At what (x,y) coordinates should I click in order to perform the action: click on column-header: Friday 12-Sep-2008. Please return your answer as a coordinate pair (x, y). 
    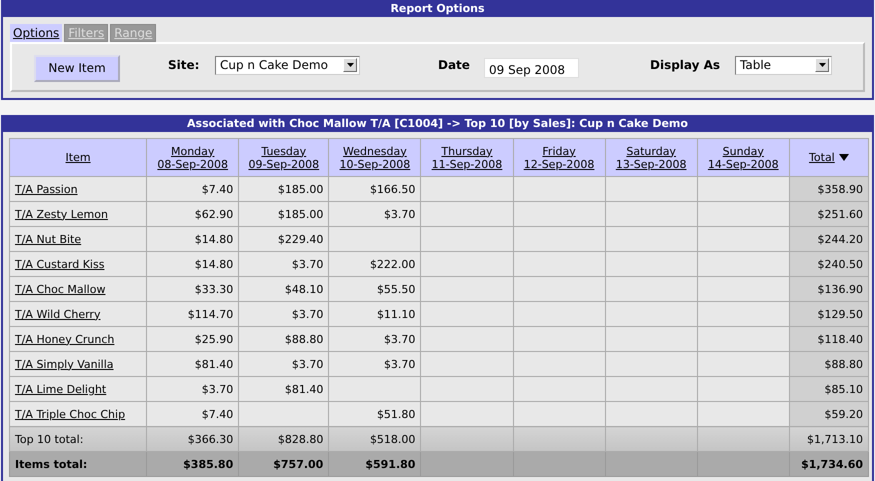
    Looking at the image, I should click on (559, 157).